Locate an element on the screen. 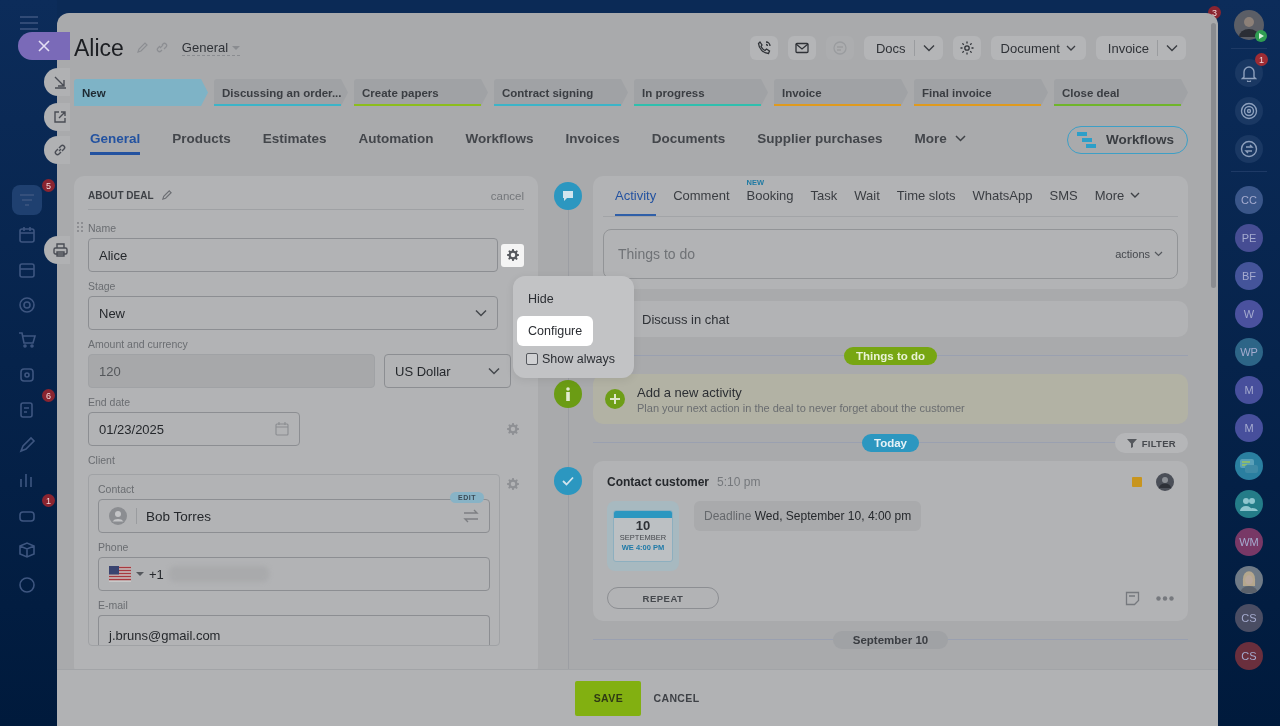  stage-step: Close deal is located at coordinates (1121, 92).